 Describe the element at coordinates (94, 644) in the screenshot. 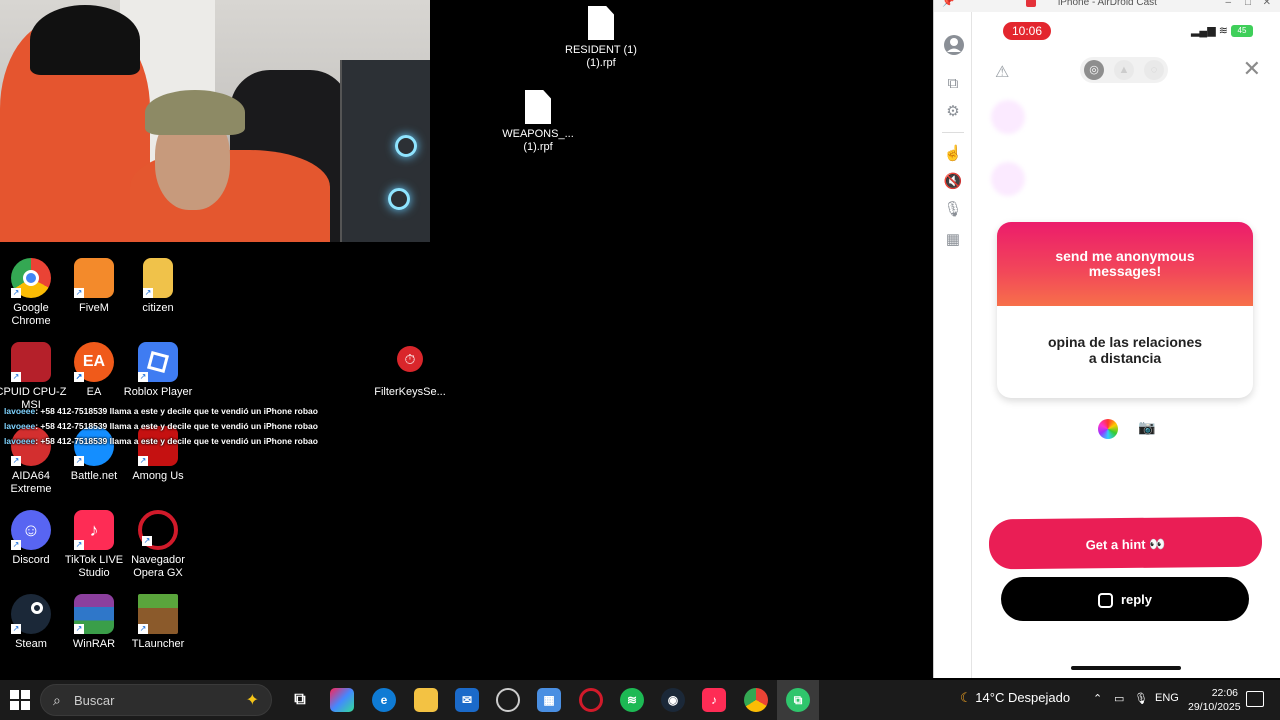

I see `icon-label: WinRAR` at that location.